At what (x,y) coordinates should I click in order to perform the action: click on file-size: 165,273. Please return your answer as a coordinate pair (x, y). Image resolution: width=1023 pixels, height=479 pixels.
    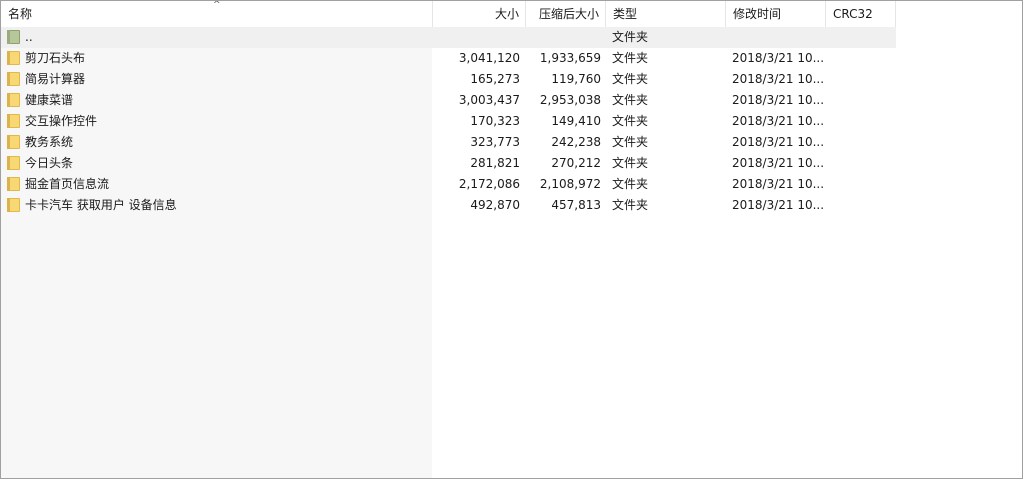
    Looking at the image, I should click on (495, 79).